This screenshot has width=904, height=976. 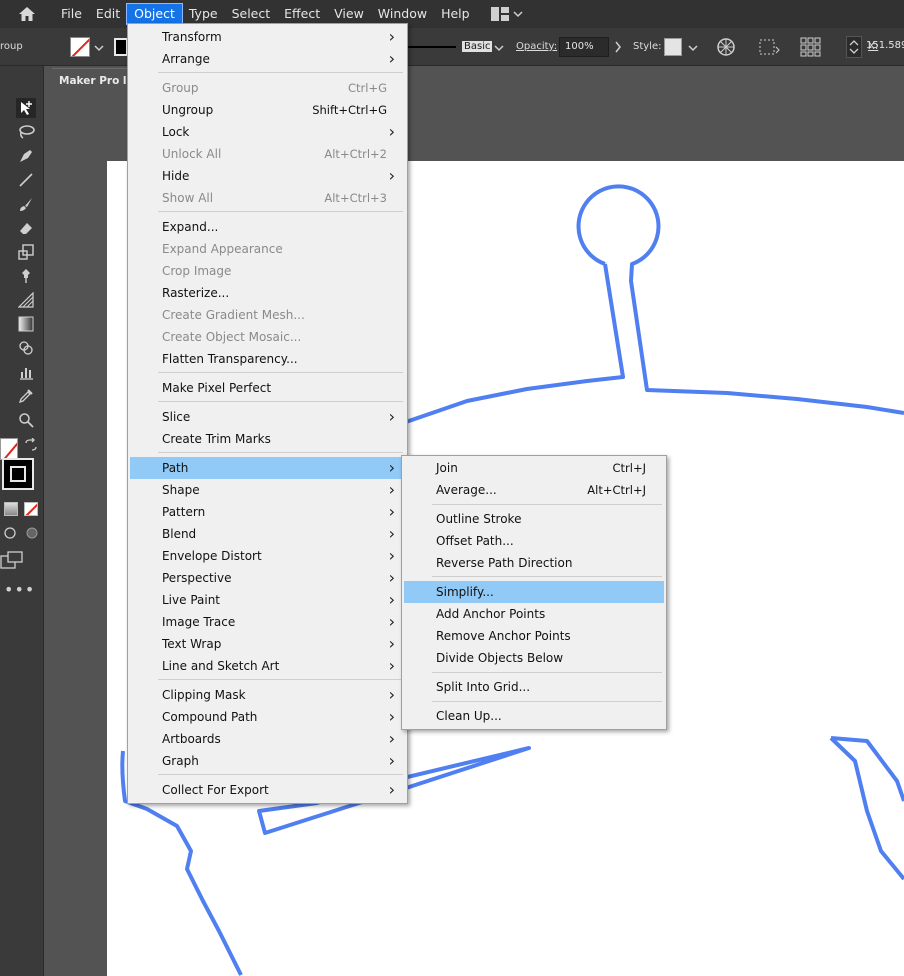 What do you see at coordinates (27, 14) in the screenshot?
I see `home-icon` at bounding box center [27, 14].